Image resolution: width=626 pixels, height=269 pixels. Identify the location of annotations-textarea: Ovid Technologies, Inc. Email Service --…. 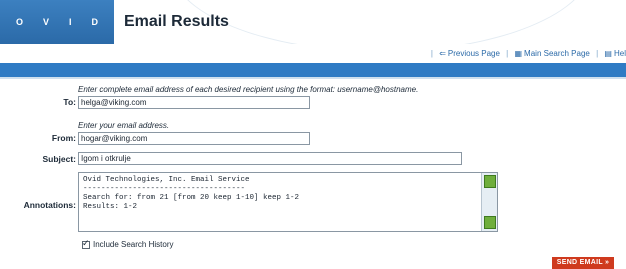
(288, 202).